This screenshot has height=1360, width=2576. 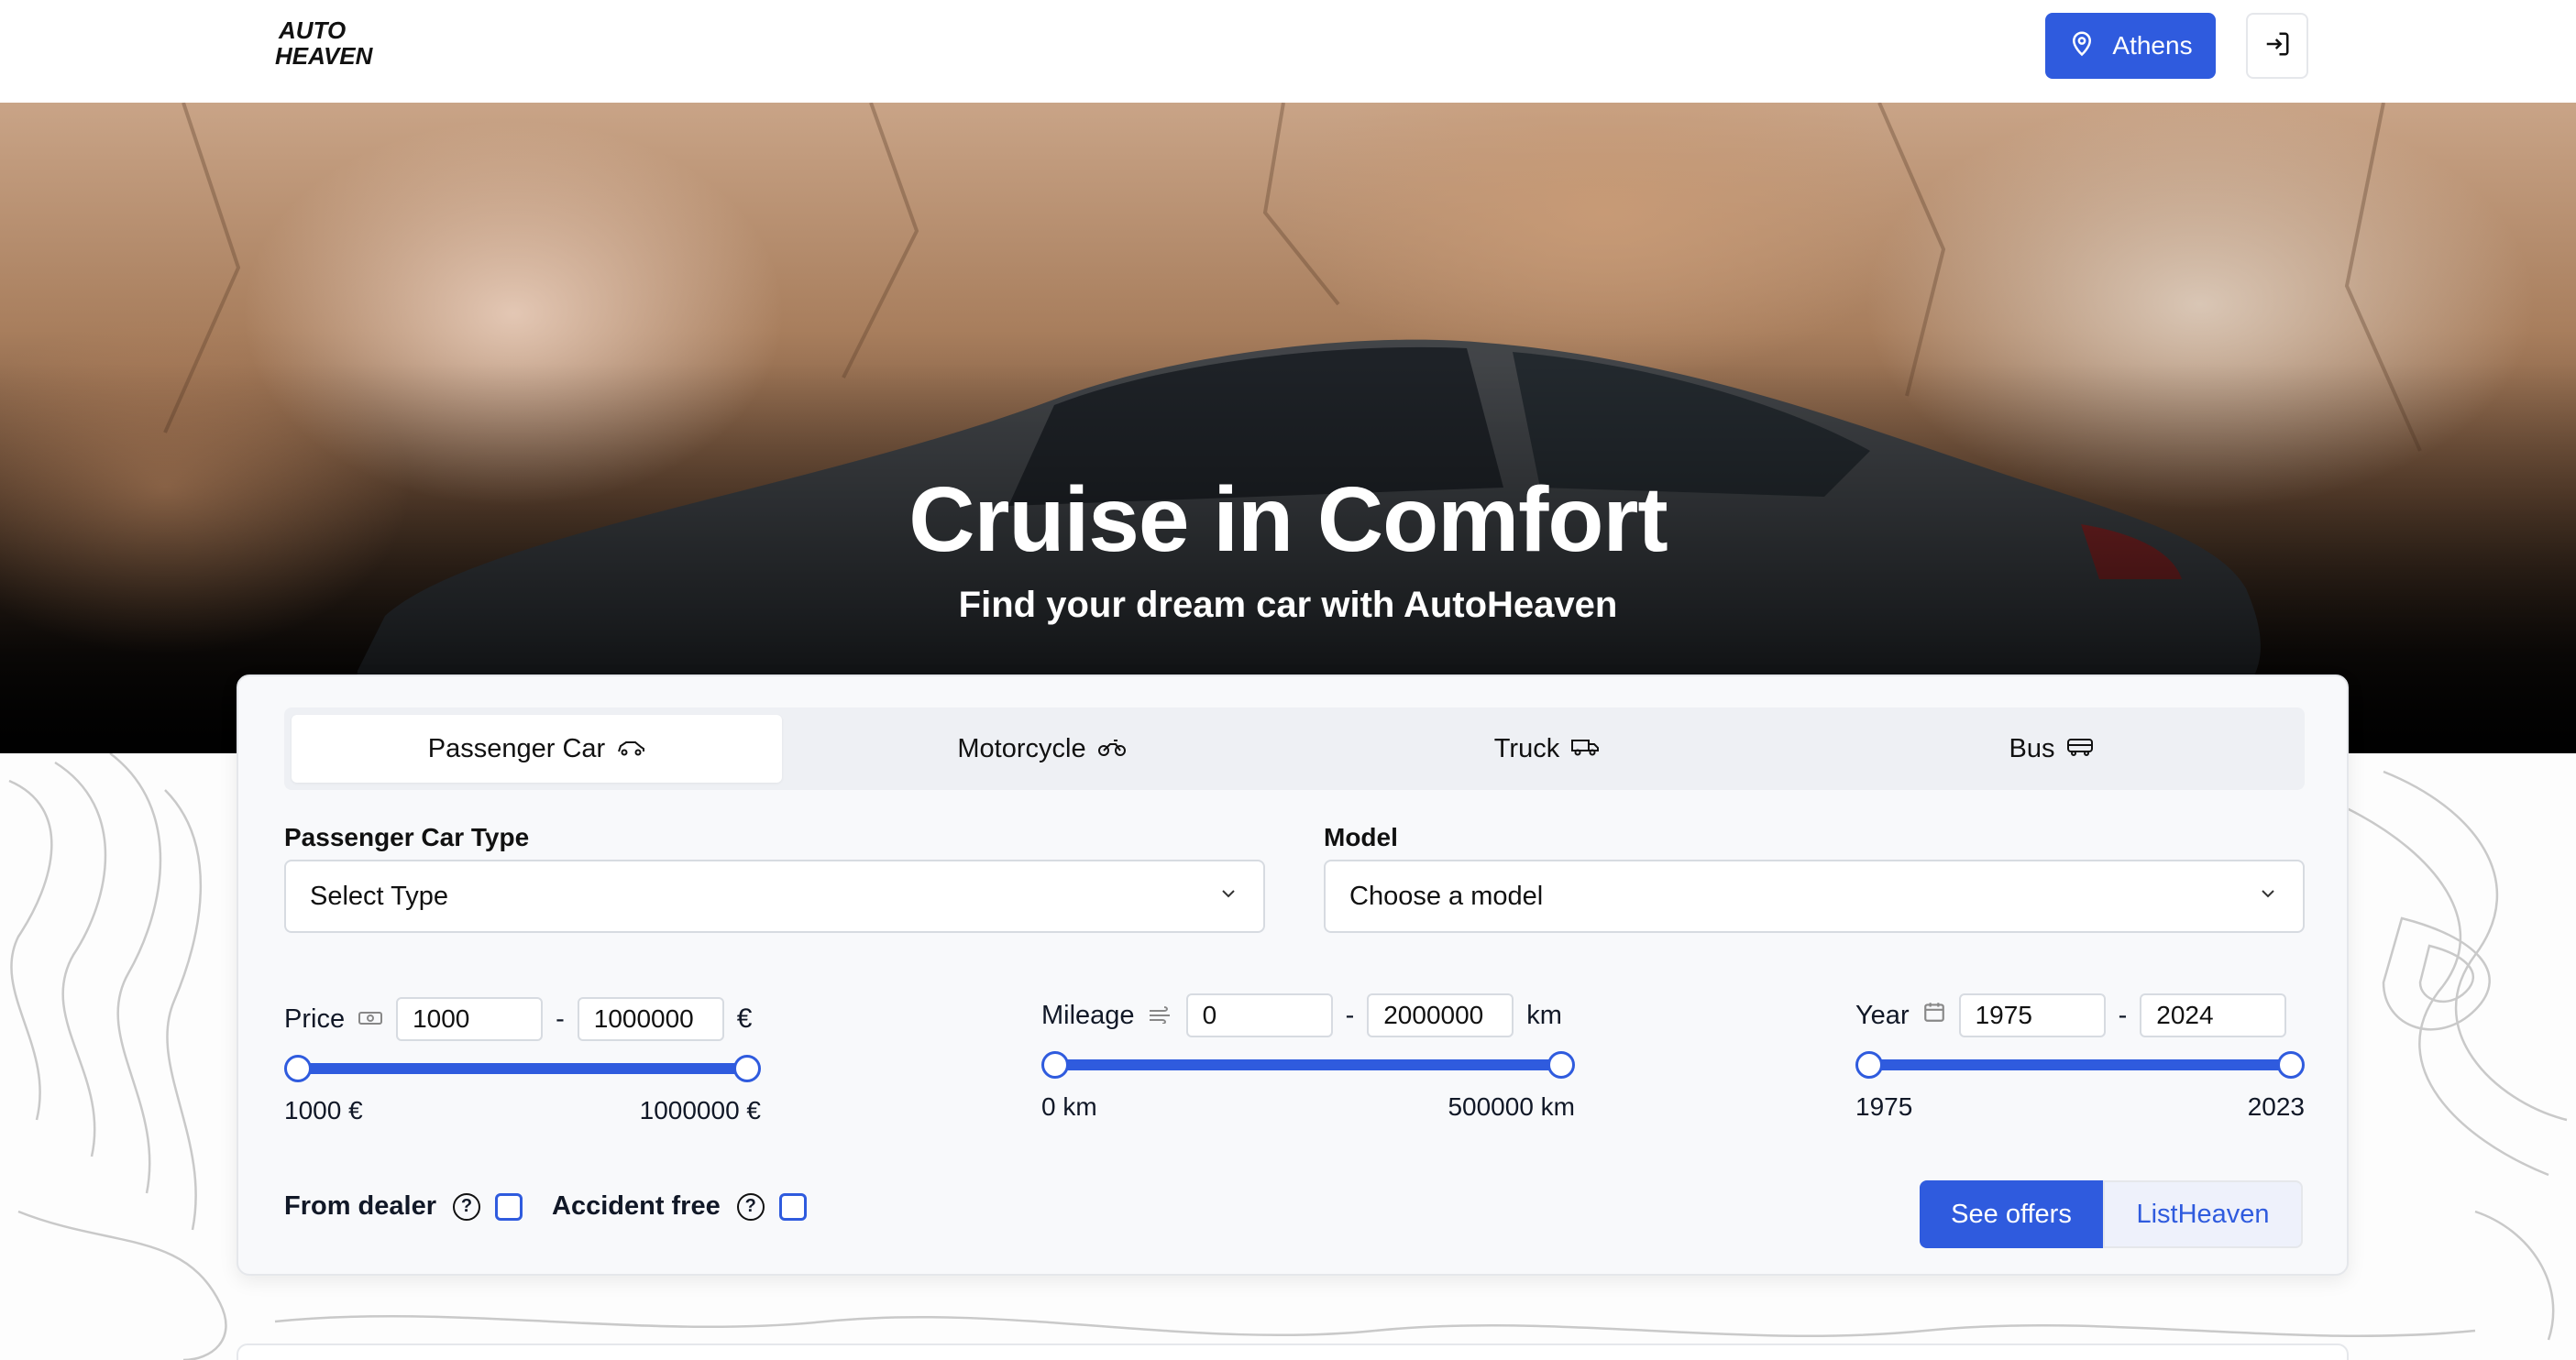 What do you see at coordinates (1161, 1016) in the screenshot?
I see `wind-icon` at bounding box center [1161, 1016].